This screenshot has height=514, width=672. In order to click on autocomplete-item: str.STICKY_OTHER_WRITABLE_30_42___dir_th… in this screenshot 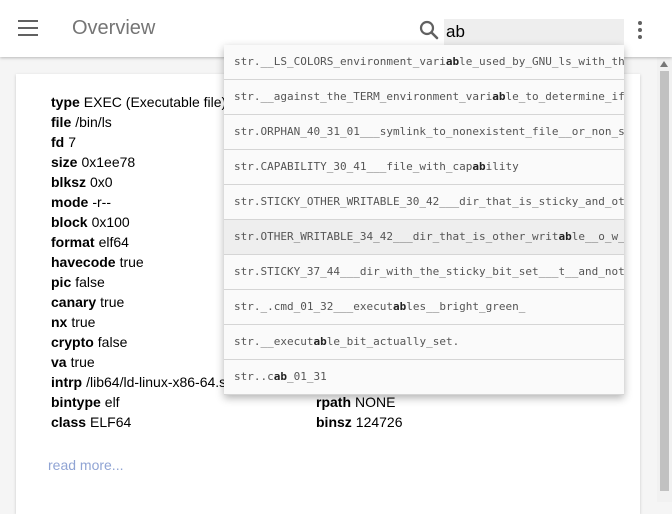, I will do `click(424, 202)`.